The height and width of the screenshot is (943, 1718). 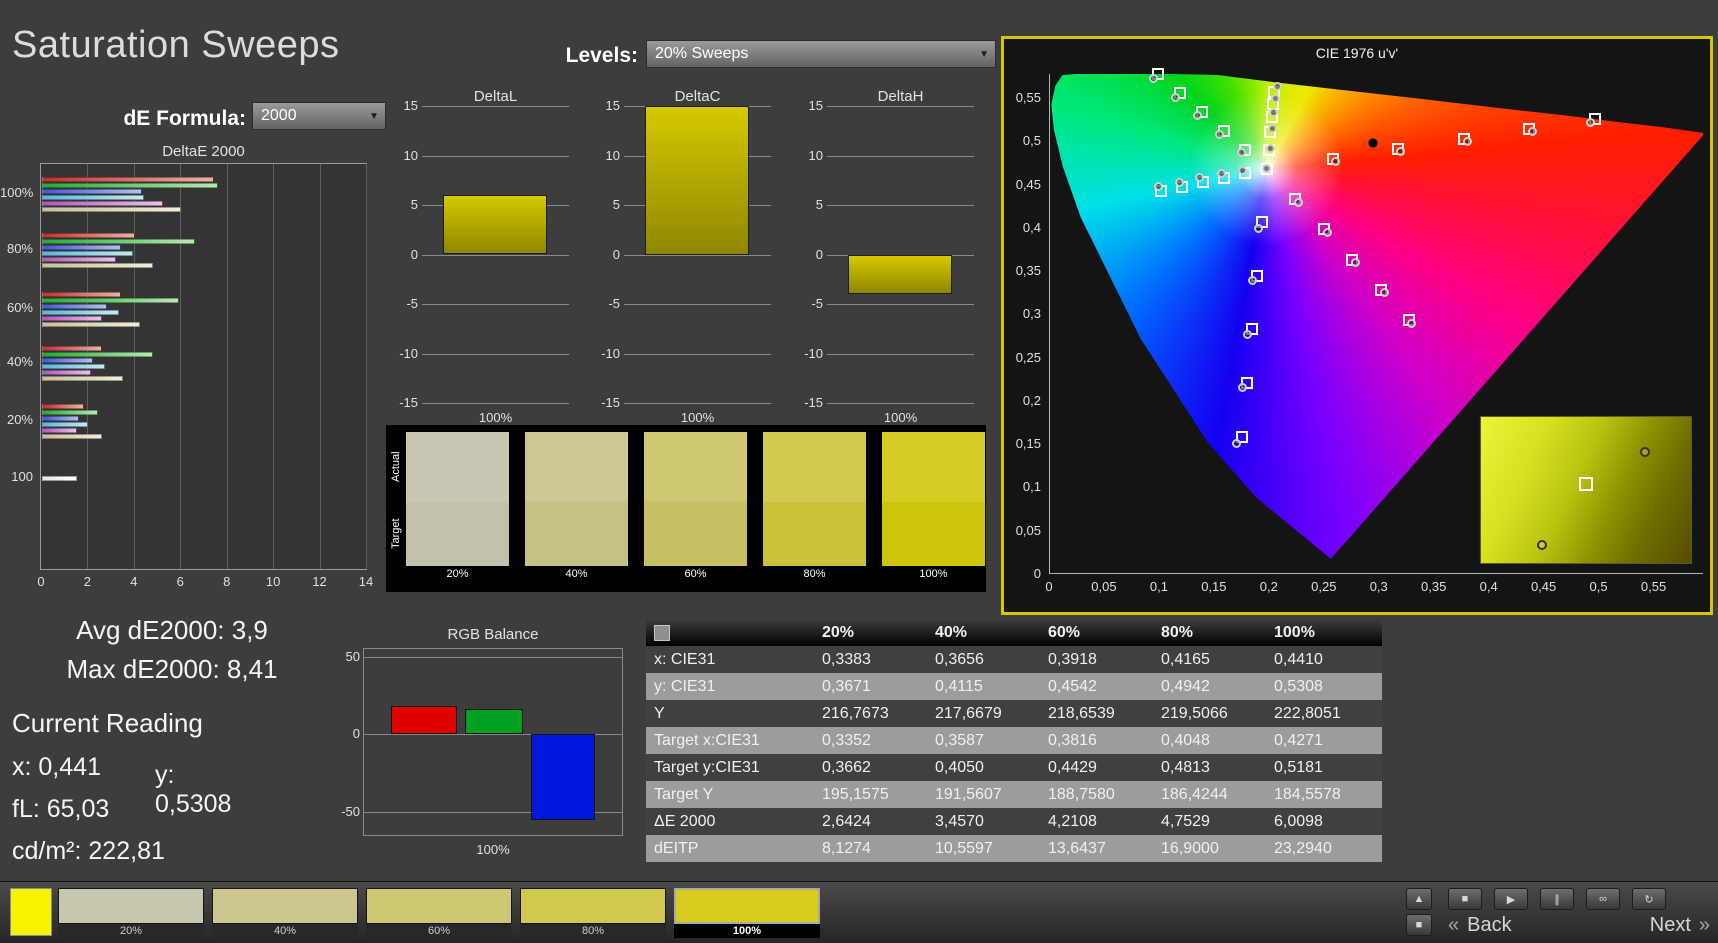 What do you see at coordinates (1158, 187) in the screenshot?
I see `measured-cyan-point` at bounding box center [1158, 187].